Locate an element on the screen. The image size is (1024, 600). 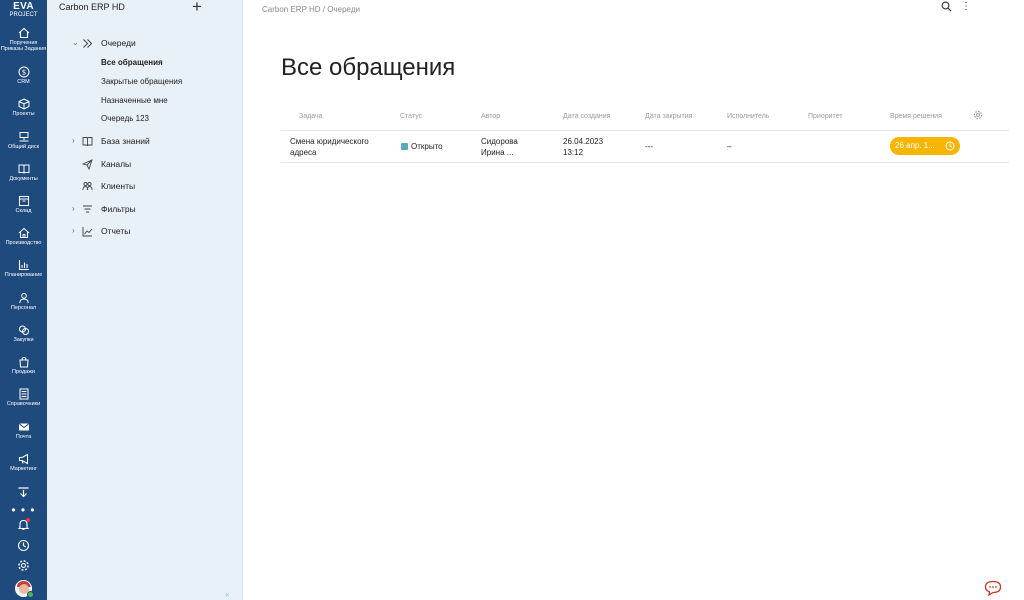
rail-item-shared-disk: Общий диск is located at coordinates (23, 140).